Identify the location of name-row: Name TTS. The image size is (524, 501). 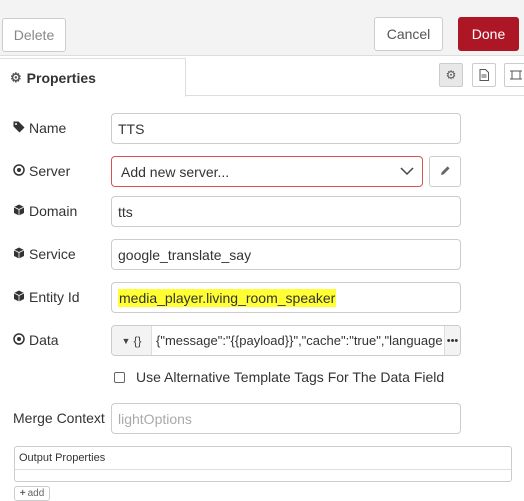
(262, 129).